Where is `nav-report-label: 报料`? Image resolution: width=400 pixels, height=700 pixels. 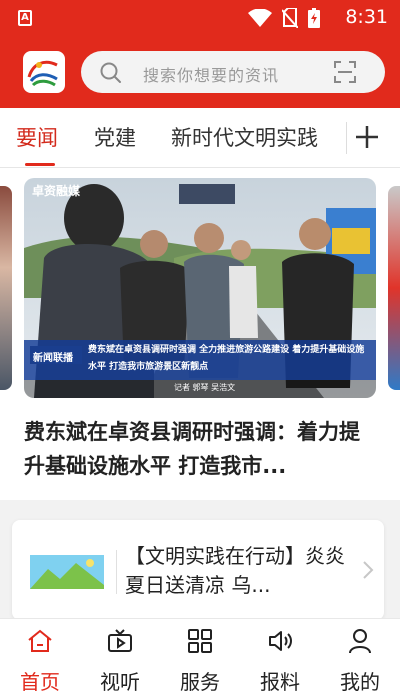 nav-report-label: 报料 is located at coordinates (280, 682).